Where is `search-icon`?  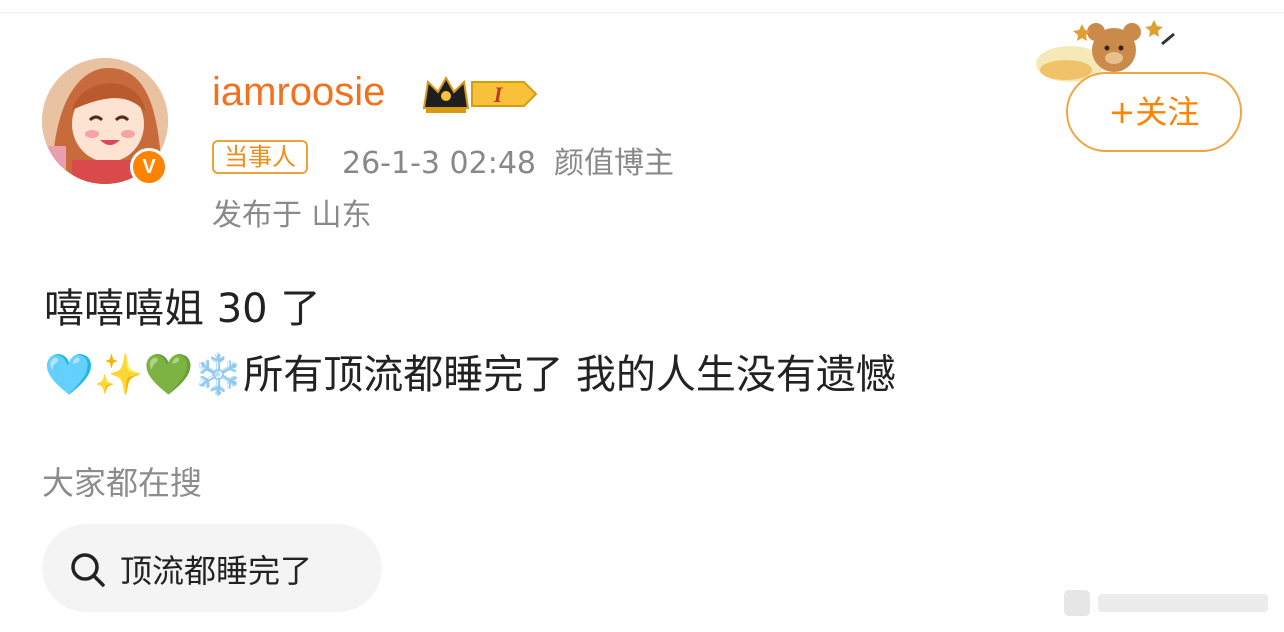
search-icon is located at coordinates (88, 570).